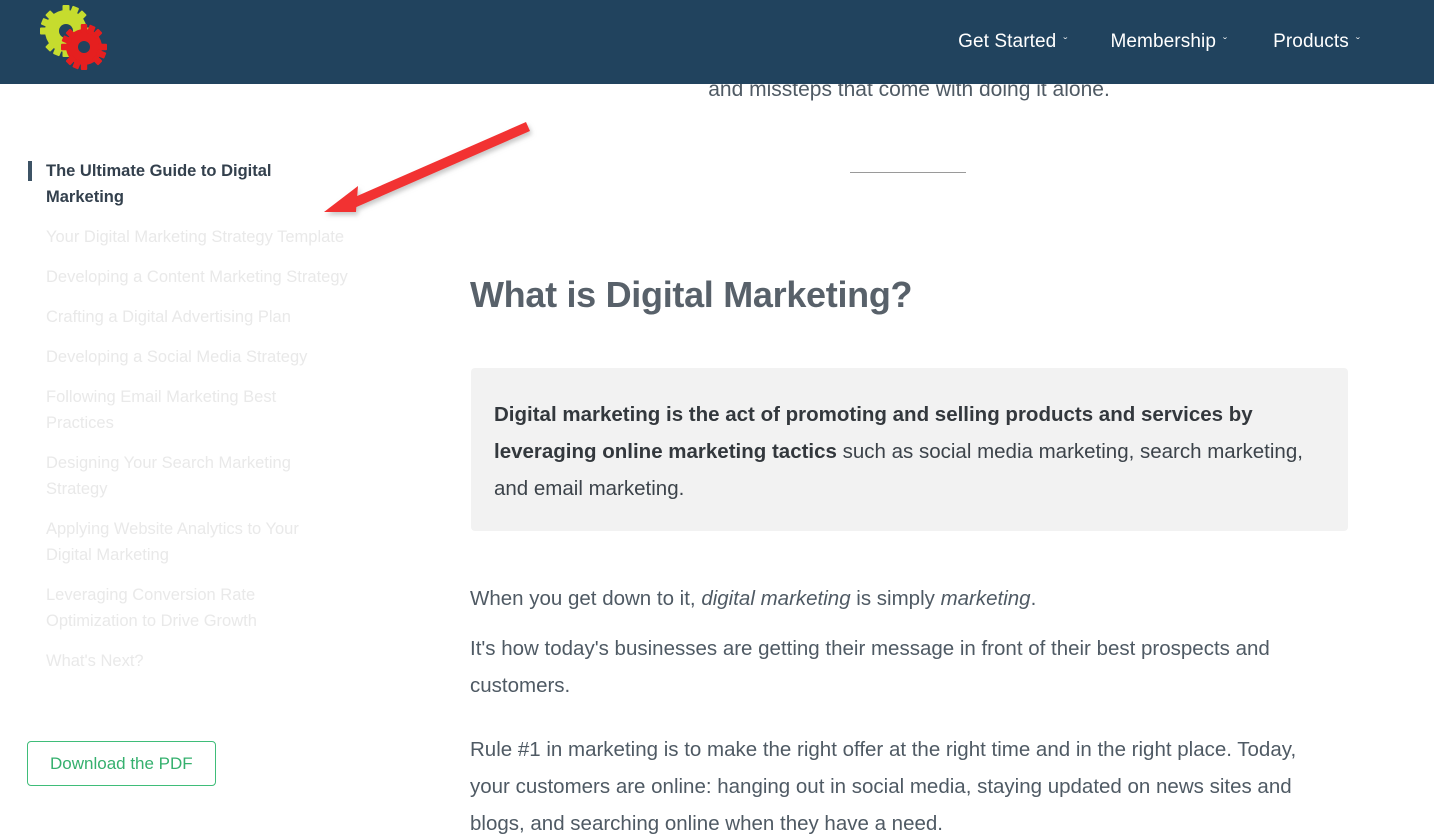 This screenshot has height=837, width=1434. I want to click on sidebar-item-label: The Ultimate Guide to Digital Marketing, so click(159, 184).